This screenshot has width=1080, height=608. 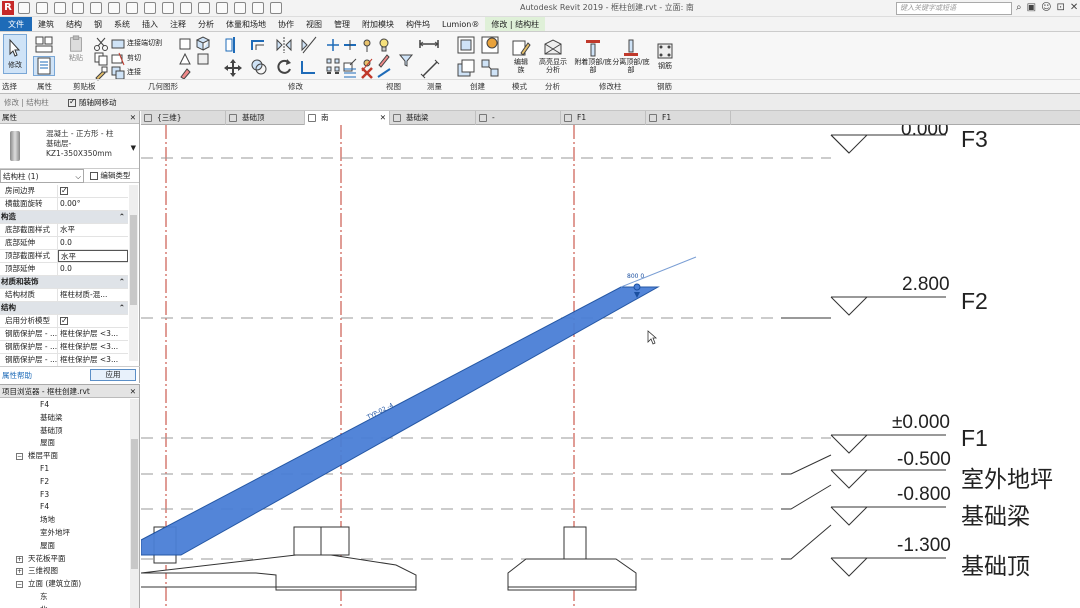 I want to click on property-row: 房间边界, so click(x=64, y=191).